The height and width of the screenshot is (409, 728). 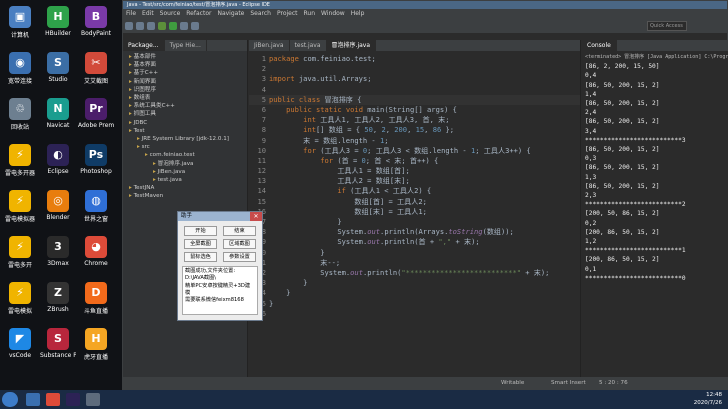 What do you see at coordinates (414, 304) in the screenshot?
I see `code-line: 25}` at bounding box center [414, 304].